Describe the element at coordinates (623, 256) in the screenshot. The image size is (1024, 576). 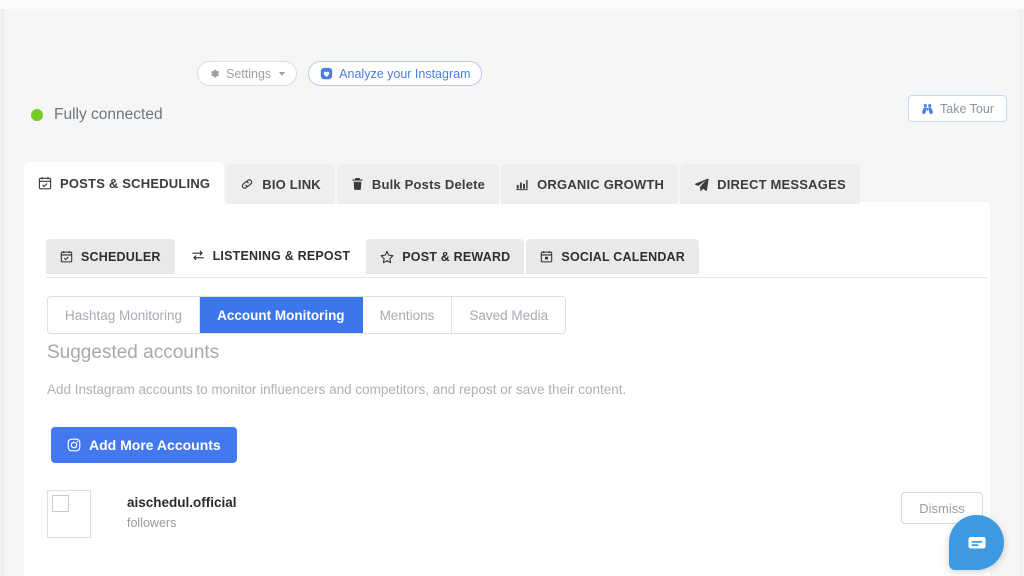
I see `tab-label: SOCIAL CALENDAR` at that location.